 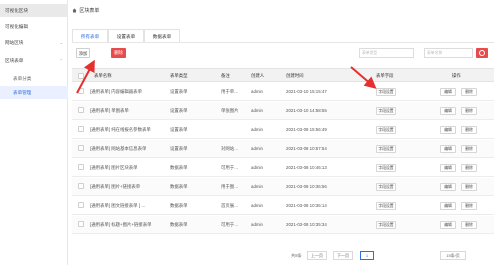 I want to click on cell-create-time: 2021-03-08 10:35:34, so click(x=306, y=224).